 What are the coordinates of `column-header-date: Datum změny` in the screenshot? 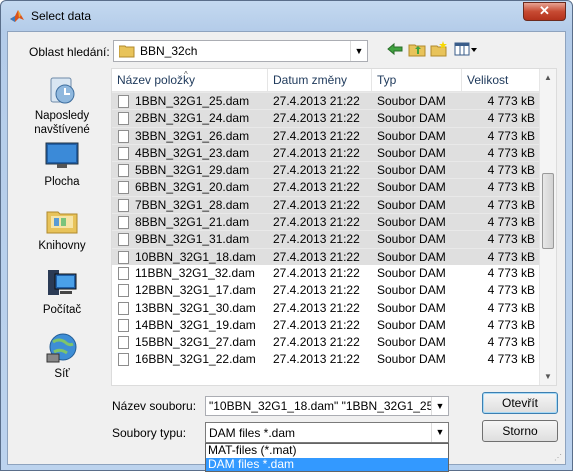 It's located at (320, 80).